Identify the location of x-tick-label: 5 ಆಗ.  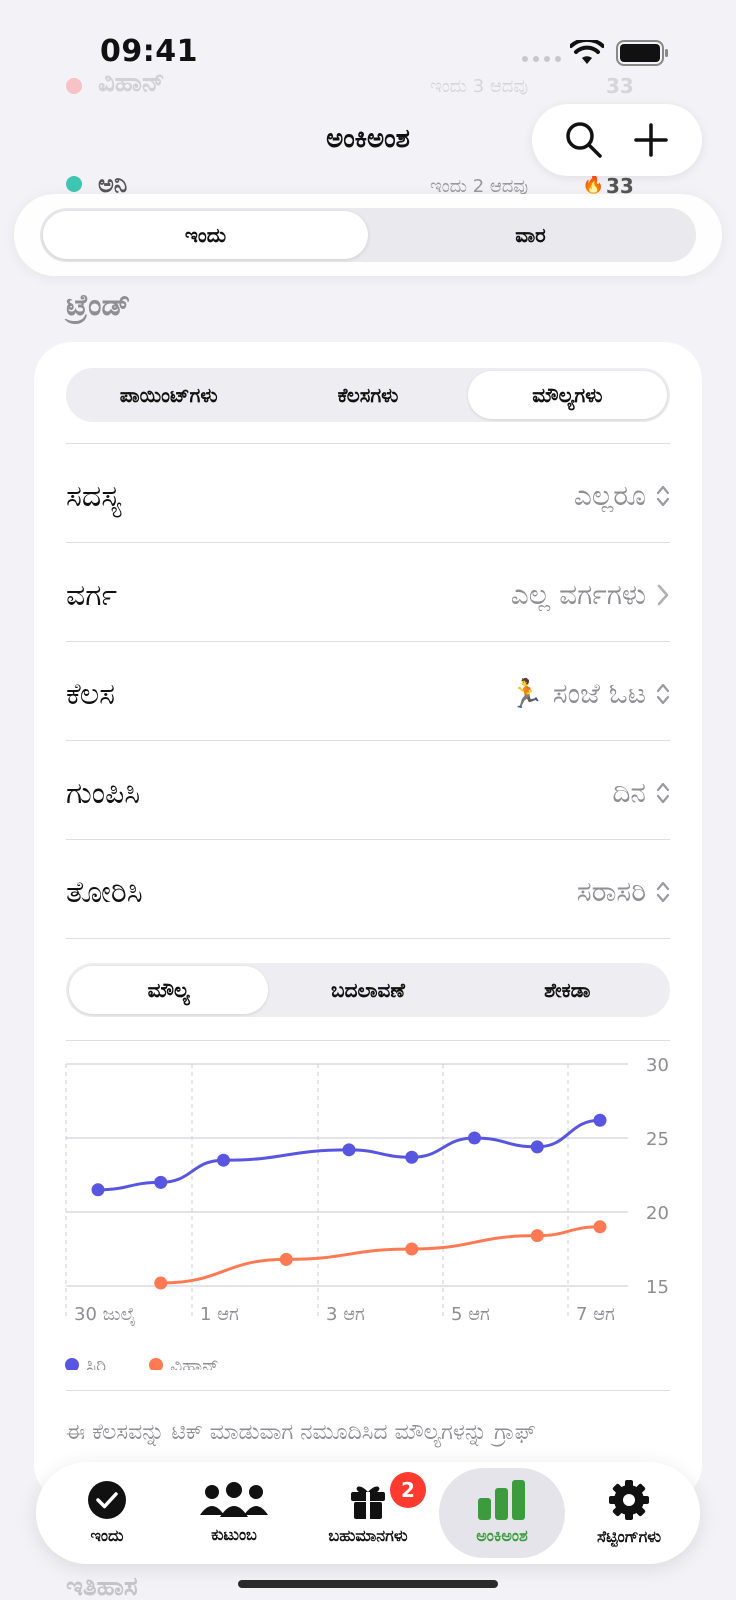
(470, 1314).